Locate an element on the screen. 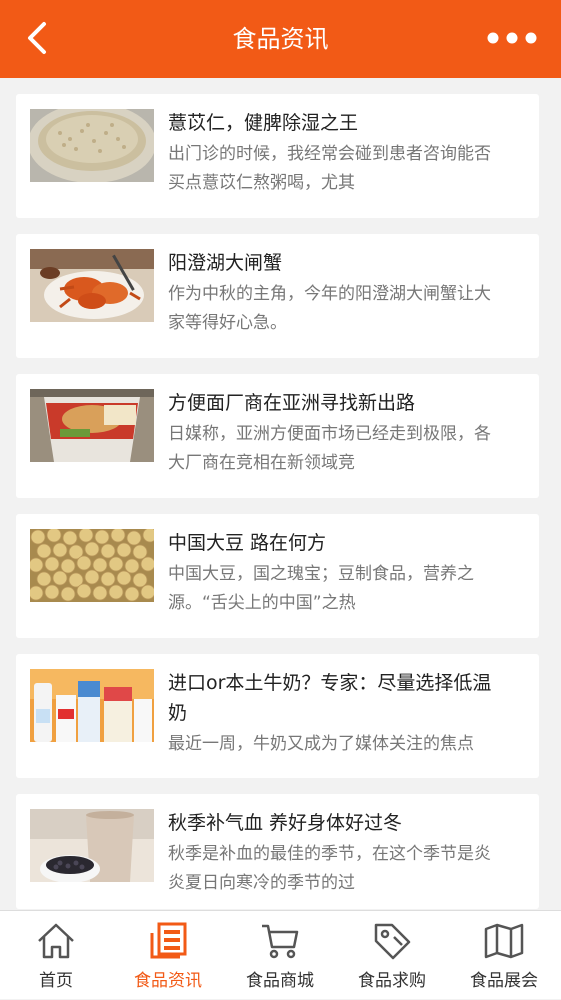 This screenshot has height=1000, width=561. more-dots-icon is located at coordinates (512, 38).